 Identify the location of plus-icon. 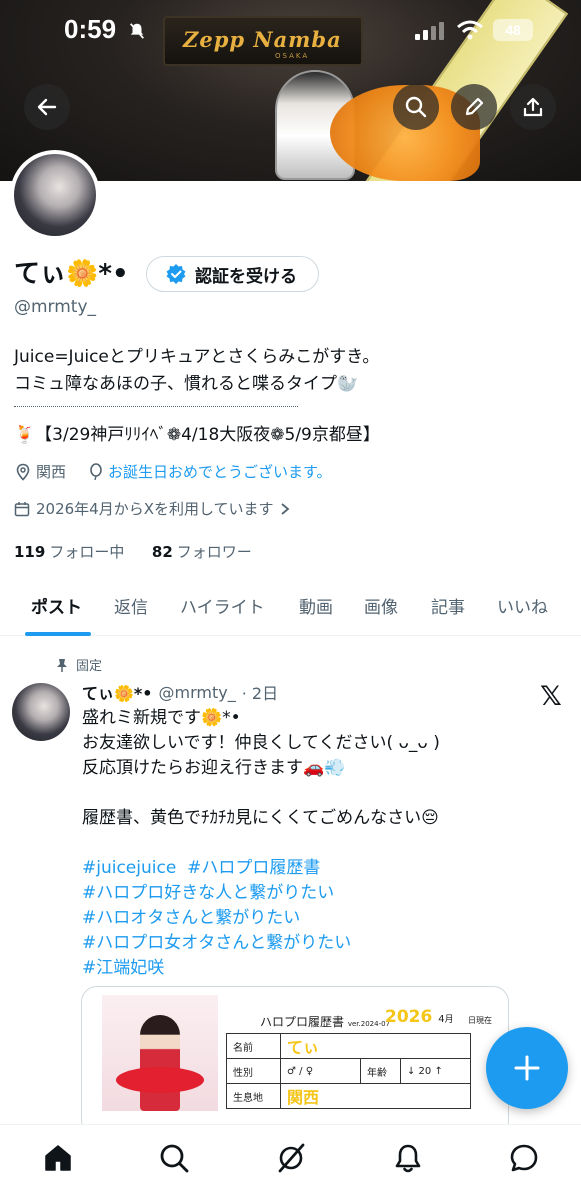
(527, 1068).